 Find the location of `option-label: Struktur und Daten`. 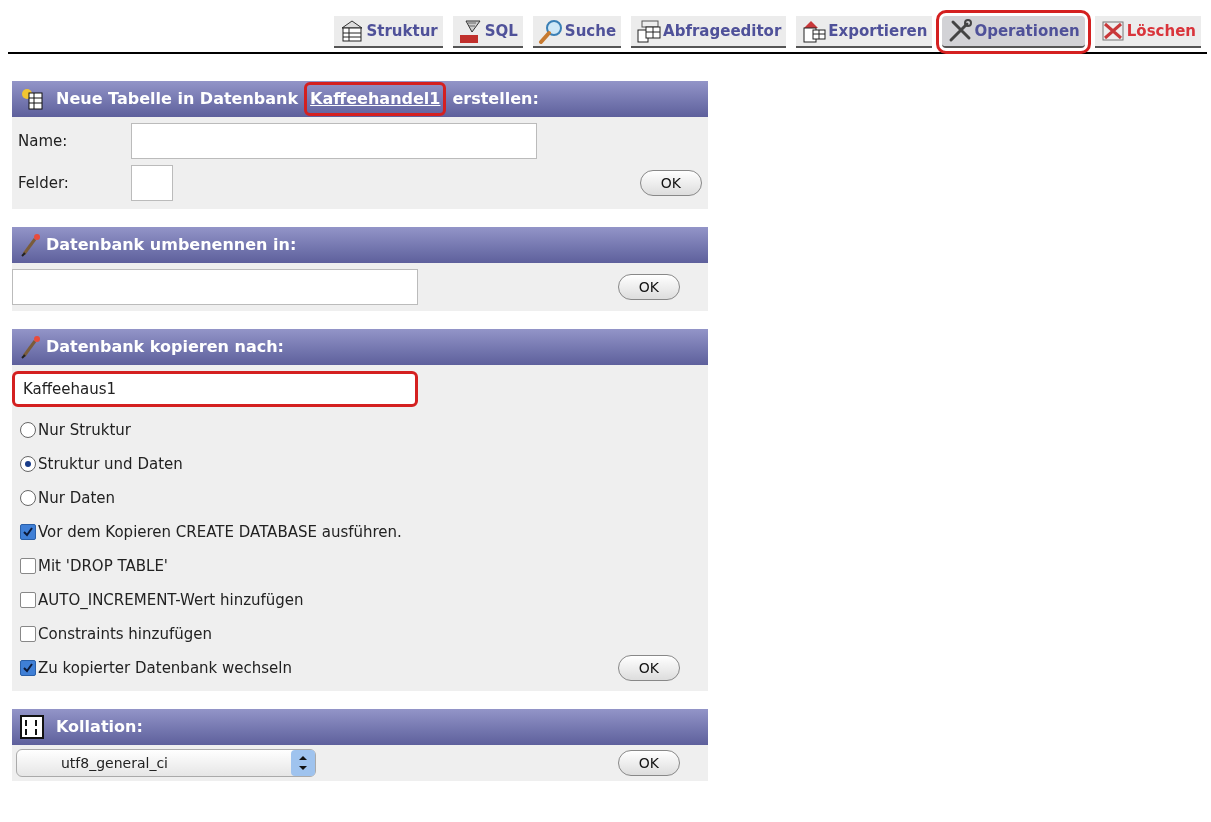

option-label: Struktur und Daten is located at coordinates (110, 464).